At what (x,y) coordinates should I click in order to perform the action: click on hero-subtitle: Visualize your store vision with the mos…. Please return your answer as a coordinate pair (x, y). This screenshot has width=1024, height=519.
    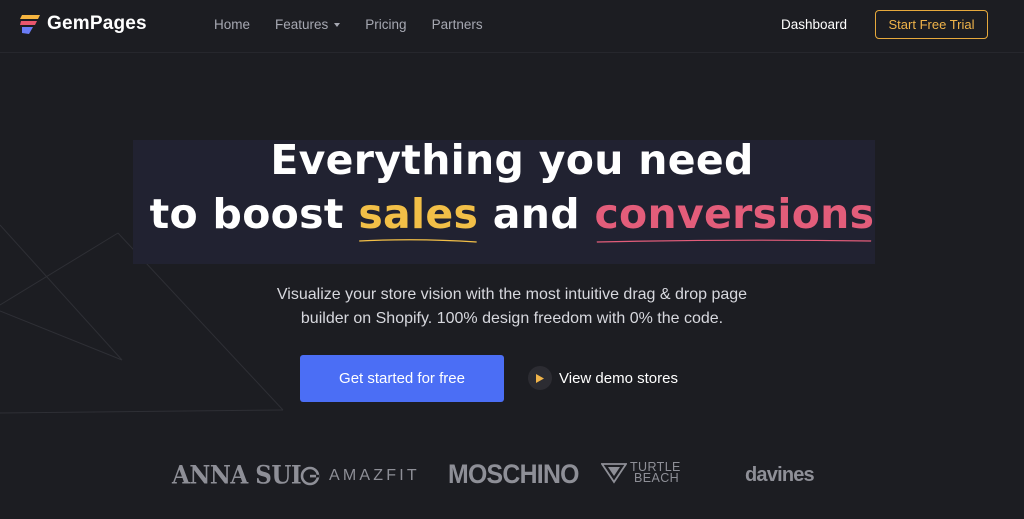
    Looking at the image, I should click on (512, 307).